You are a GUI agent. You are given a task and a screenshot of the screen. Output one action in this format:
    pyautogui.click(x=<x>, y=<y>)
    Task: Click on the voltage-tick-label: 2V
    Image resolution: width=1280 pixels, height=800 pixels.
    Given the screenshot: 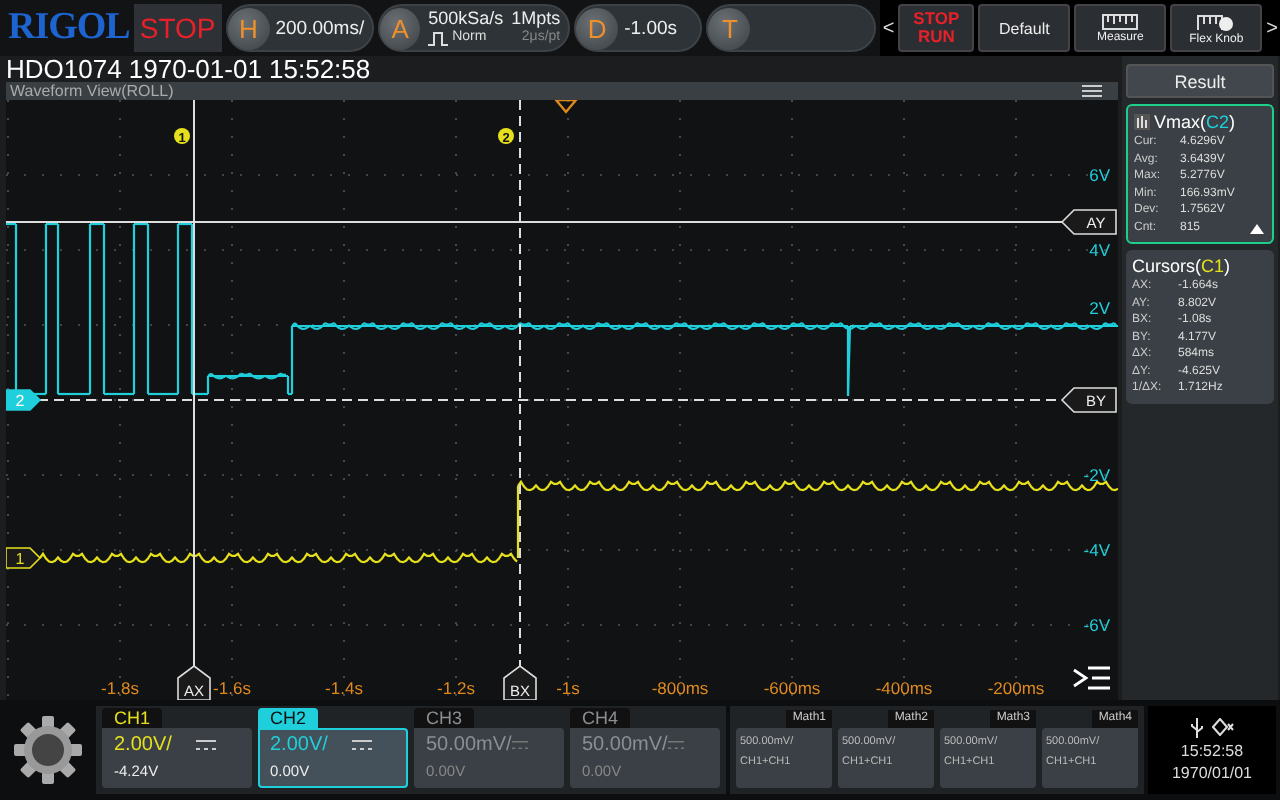 What is the action you would take?
    pyautogui.click(x=1099, y=308)
    